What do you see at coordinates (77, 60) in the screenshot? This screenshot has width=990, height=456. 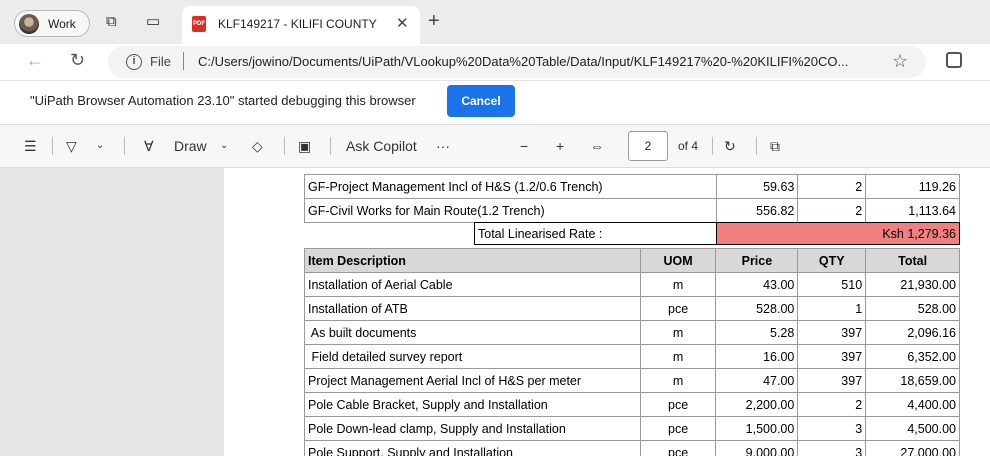 I see `refresh-icon: ↻` at bounding box center [77, 60].